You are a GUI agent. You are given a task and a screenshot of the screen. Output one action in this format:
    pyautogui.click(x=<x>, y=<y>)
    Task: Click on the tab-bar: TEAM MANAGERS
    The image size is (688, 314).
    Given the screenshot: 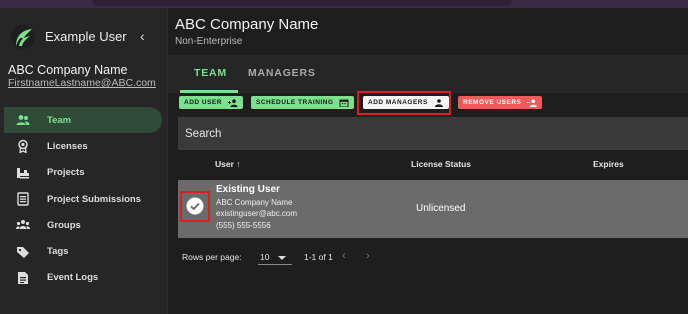 What is the action you would take?
    pyautogui.click(x=428, y=74)
    